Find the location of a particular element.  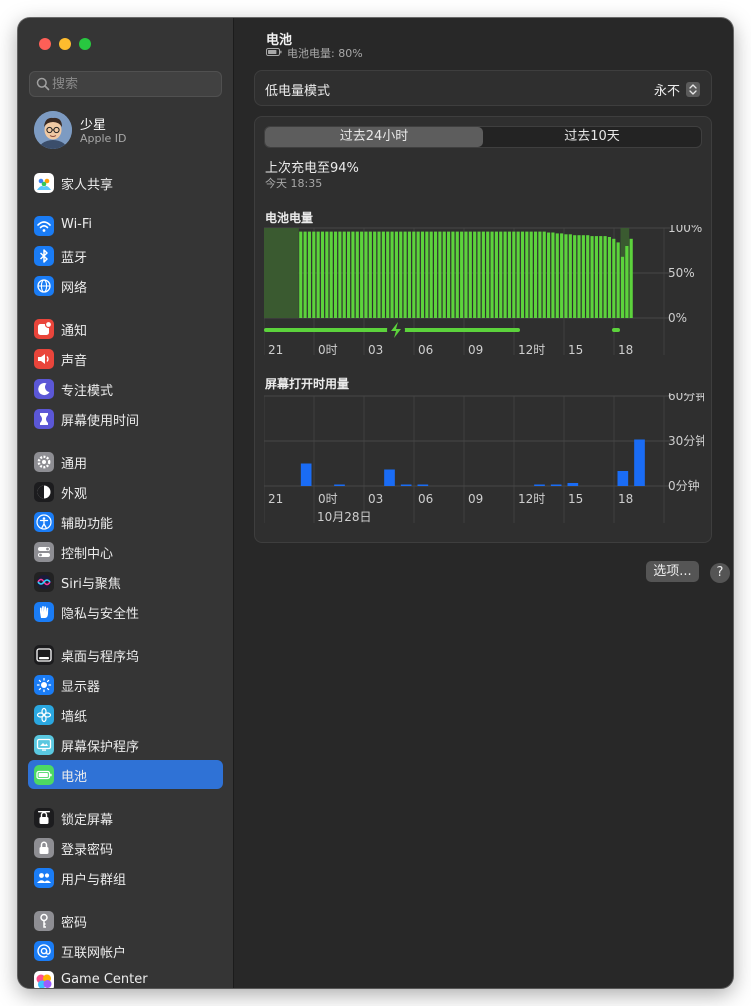

globe-icon is located at coordinates (44, 286).